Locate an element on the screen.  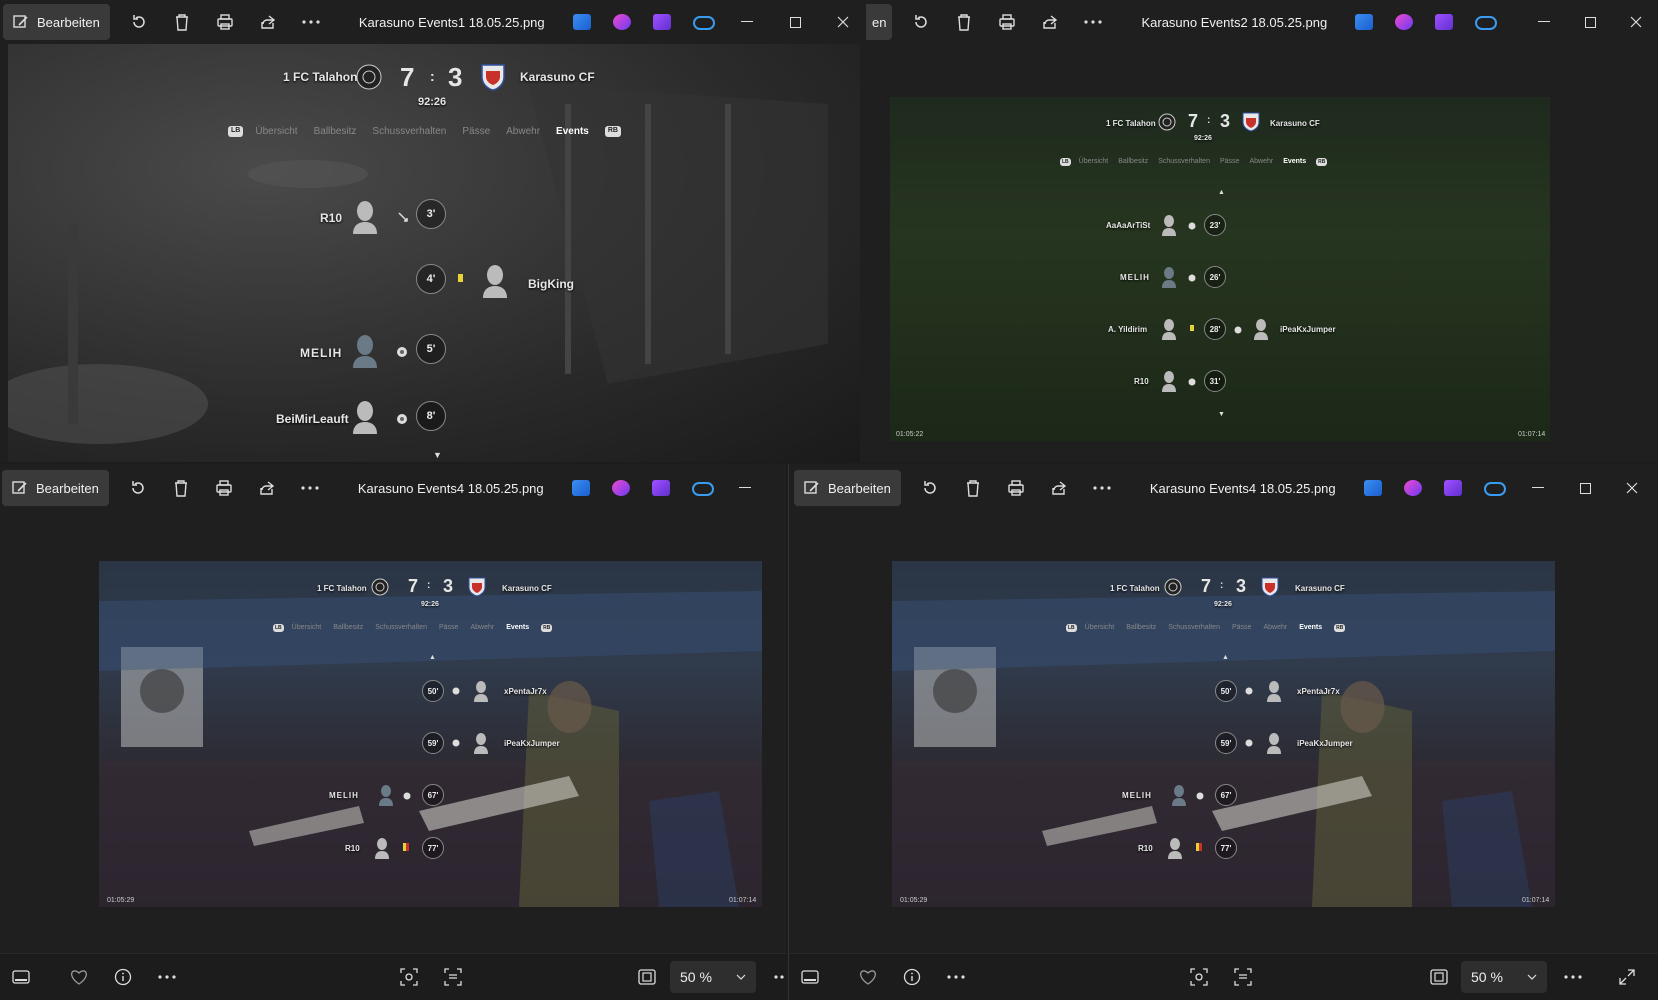
visual-search-icon is located at coordinates (1199, 977).